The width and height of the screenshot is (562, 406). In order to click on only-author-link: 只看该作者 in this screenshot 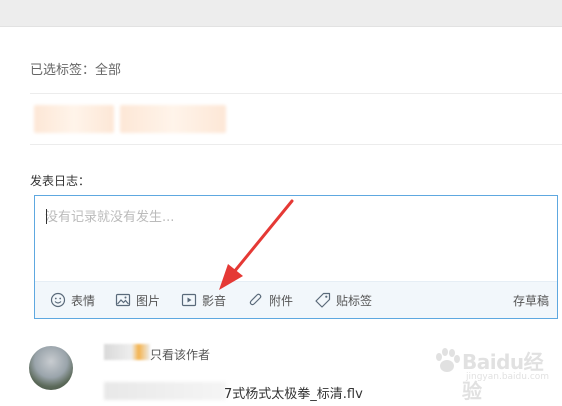, I will do `click(180, 354)`.